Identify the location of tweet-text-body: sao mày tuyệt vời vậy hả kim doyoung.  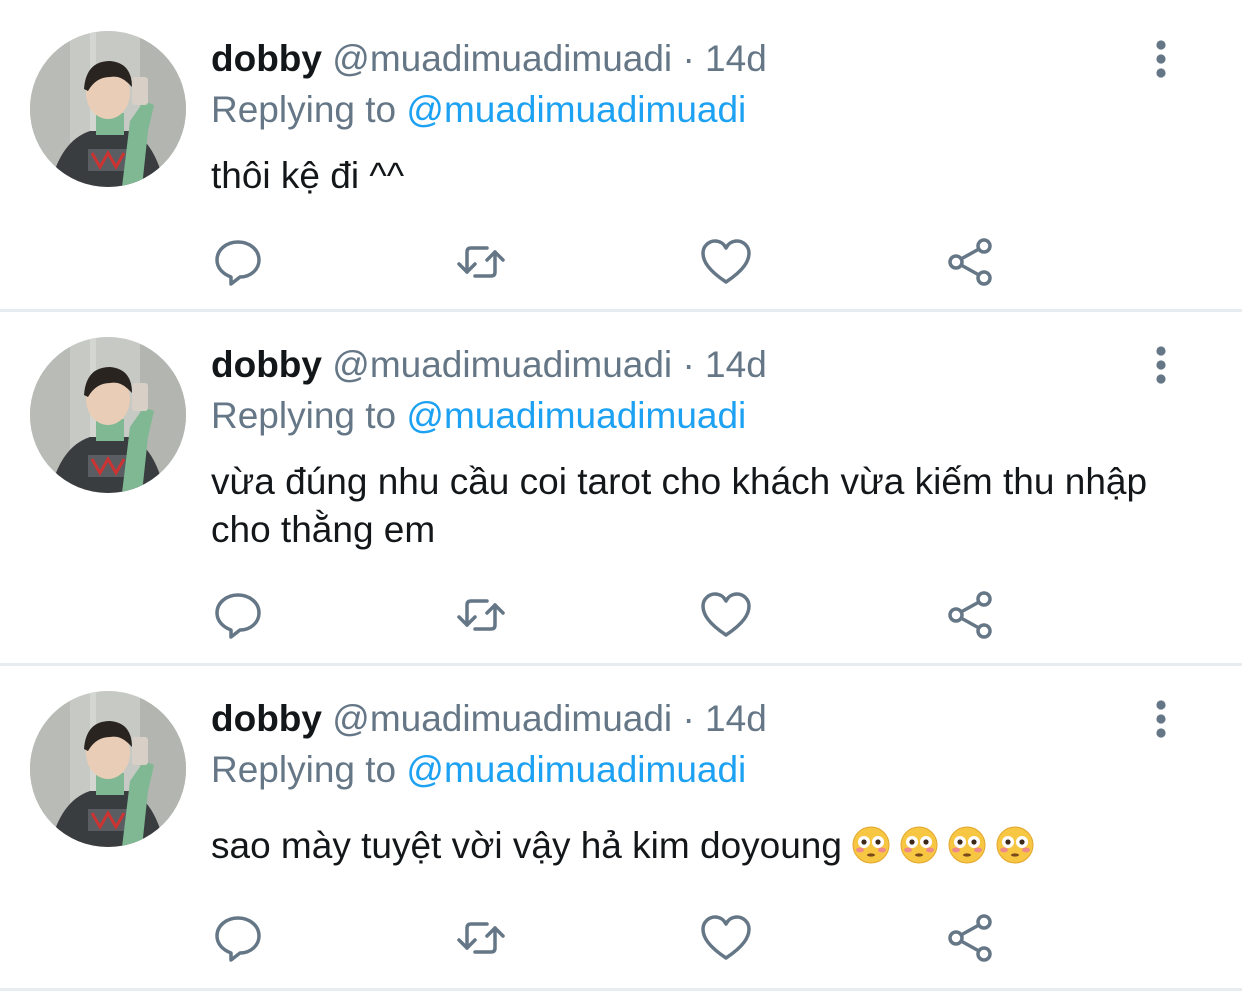
(526, 845).